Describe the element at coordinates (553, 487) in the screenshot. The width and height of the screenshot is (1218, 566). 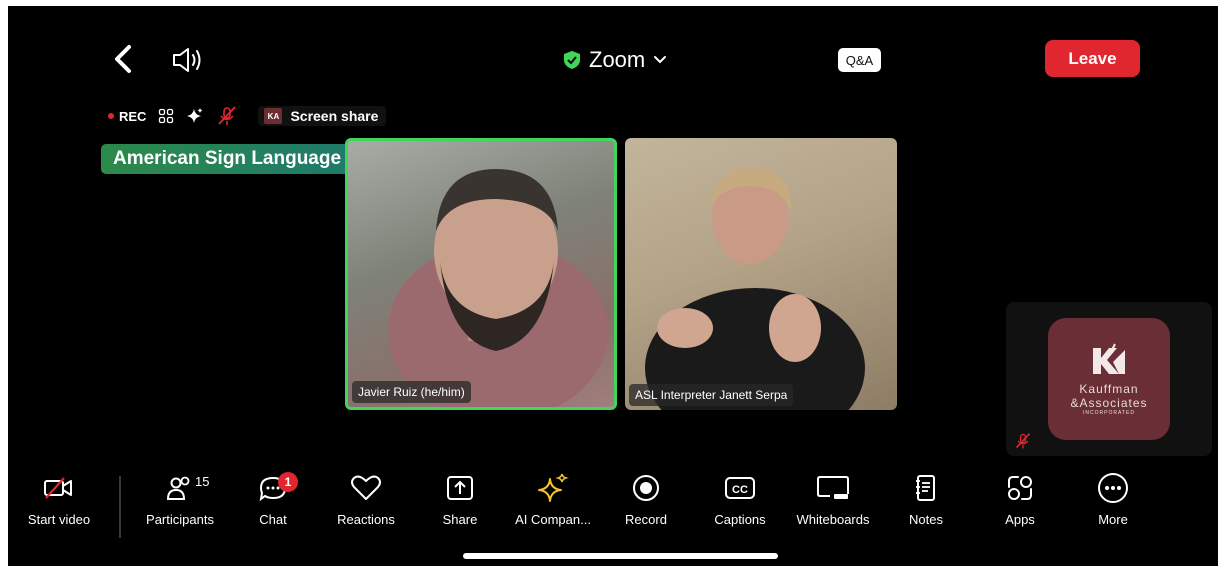
I see `sparkle-icon` at that location.